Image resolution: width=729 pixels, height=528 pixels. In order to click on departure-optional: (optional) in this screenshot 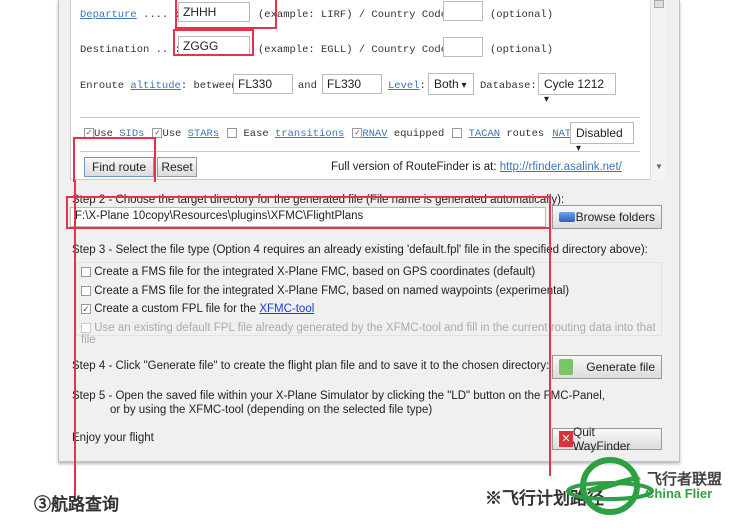, I will do `click(522, 15)`.